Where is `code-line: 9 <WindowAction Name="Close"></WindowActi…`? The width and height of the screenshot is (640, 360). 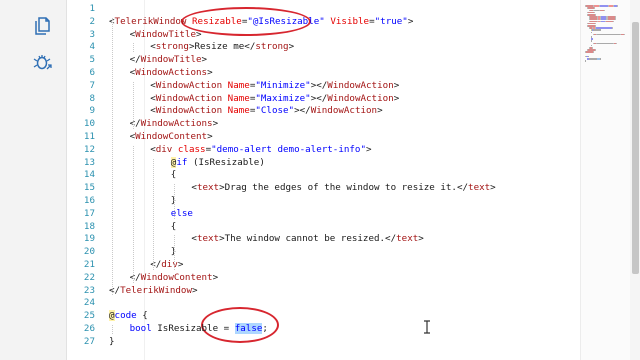 code-line: 9 <WindowAction Name="Close"></WindowActi… is located at coordinates (317, 111).